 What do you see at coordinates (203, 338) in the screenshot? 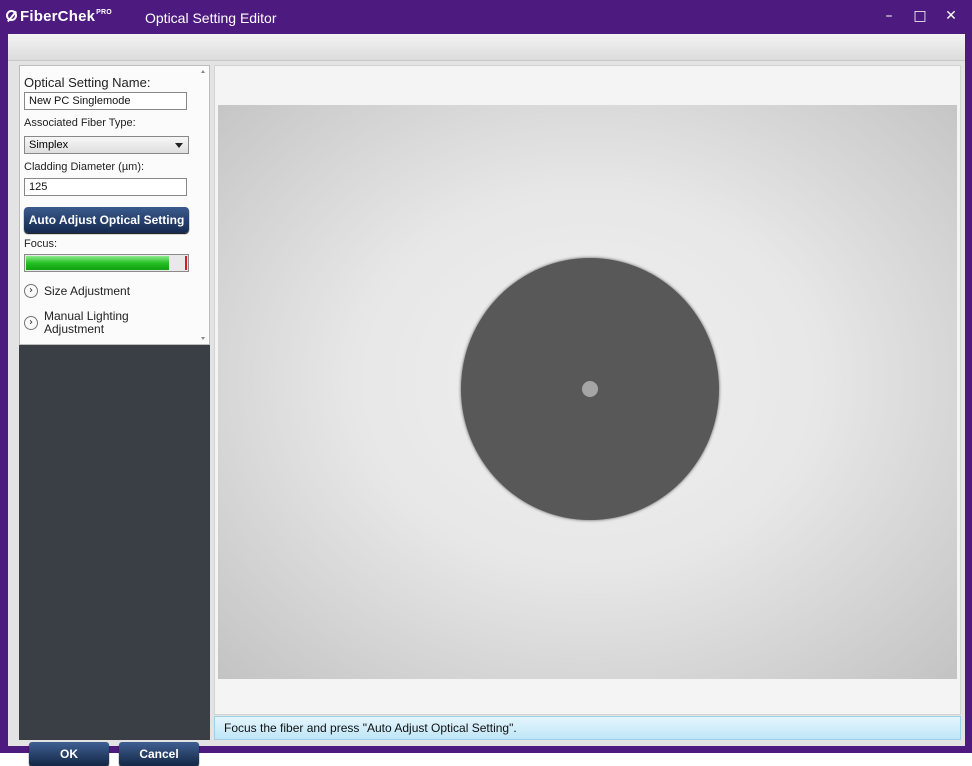
I see `scroll-down-arrow-icon` at bounding box center [203, 338].